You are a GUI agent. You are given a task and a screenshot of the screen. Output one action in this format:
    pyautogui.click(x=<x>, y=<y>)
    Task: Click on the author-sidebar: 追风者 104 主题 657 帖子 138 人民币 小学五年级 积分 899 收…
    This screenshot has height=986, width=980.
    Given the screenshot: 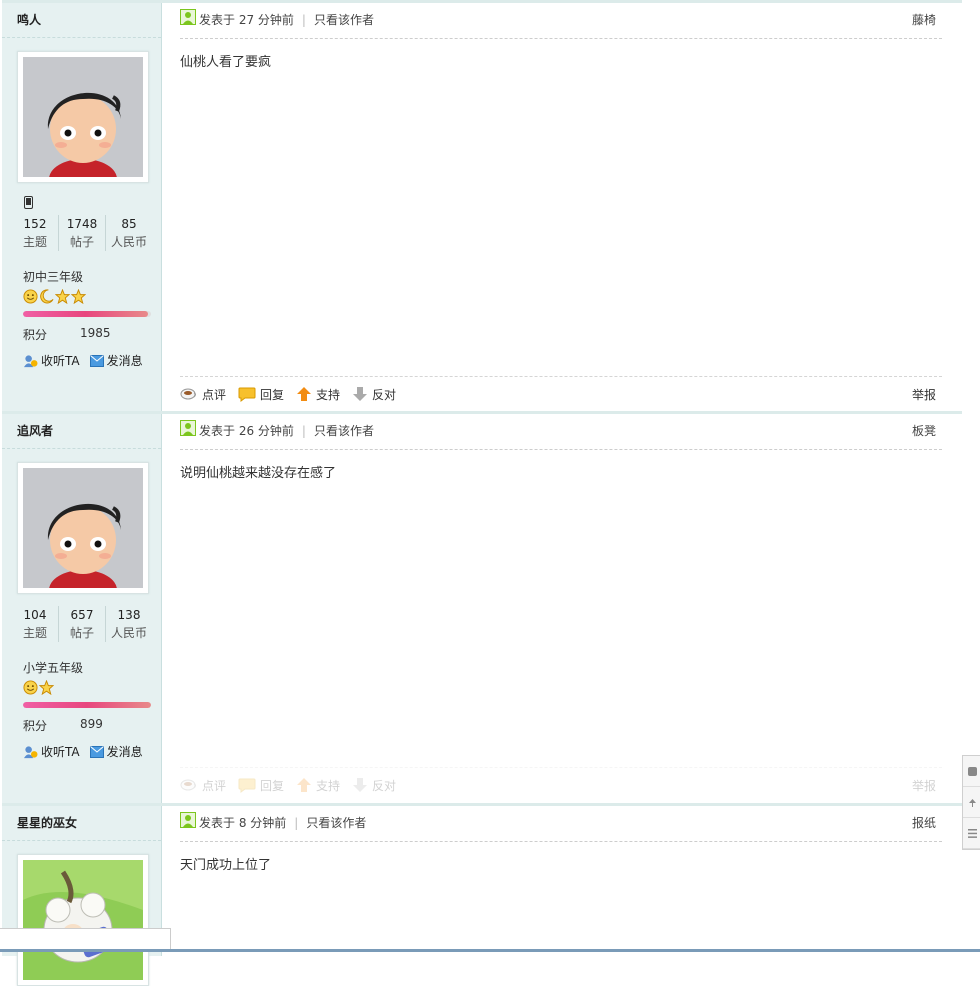 What is the action you would take?
    pyautogui.click(x=82, y=608)
    